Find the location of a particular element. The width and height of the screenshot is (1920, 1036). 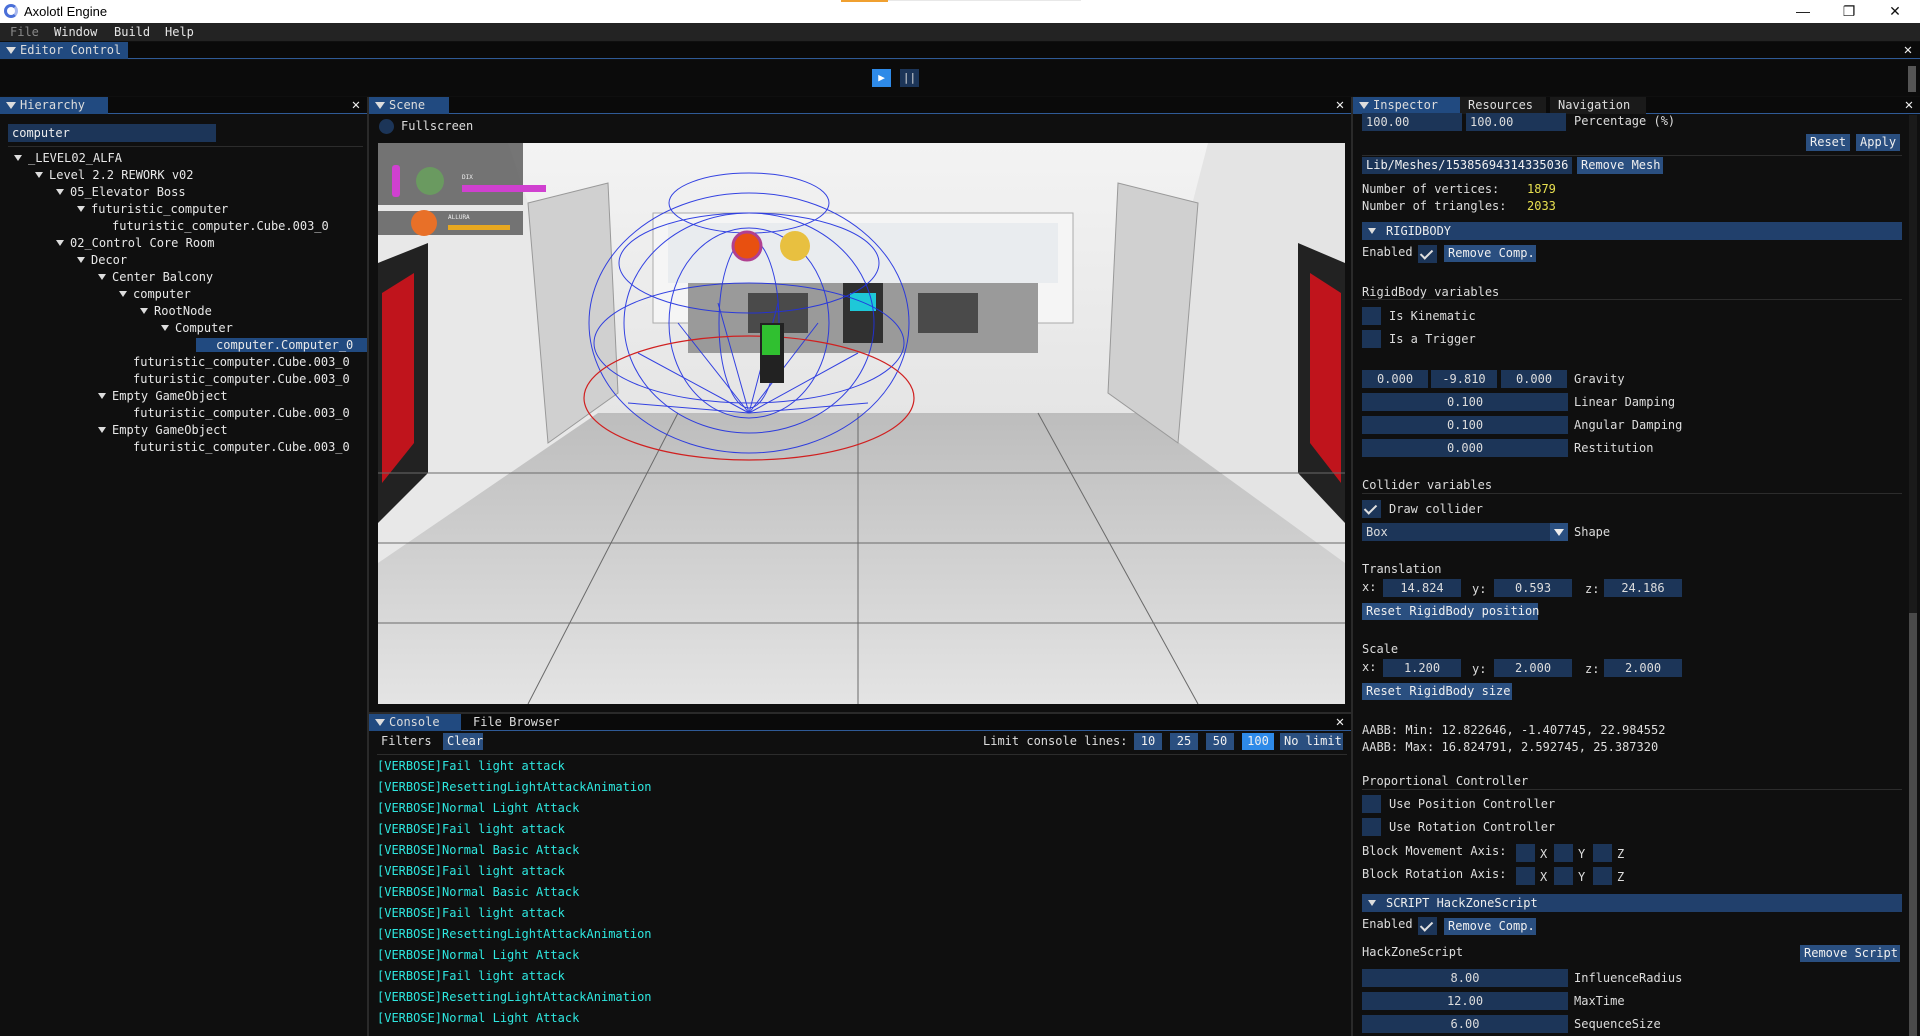

rigidbody-header: RIGIDBODY is located at coordinates (1632, 231).